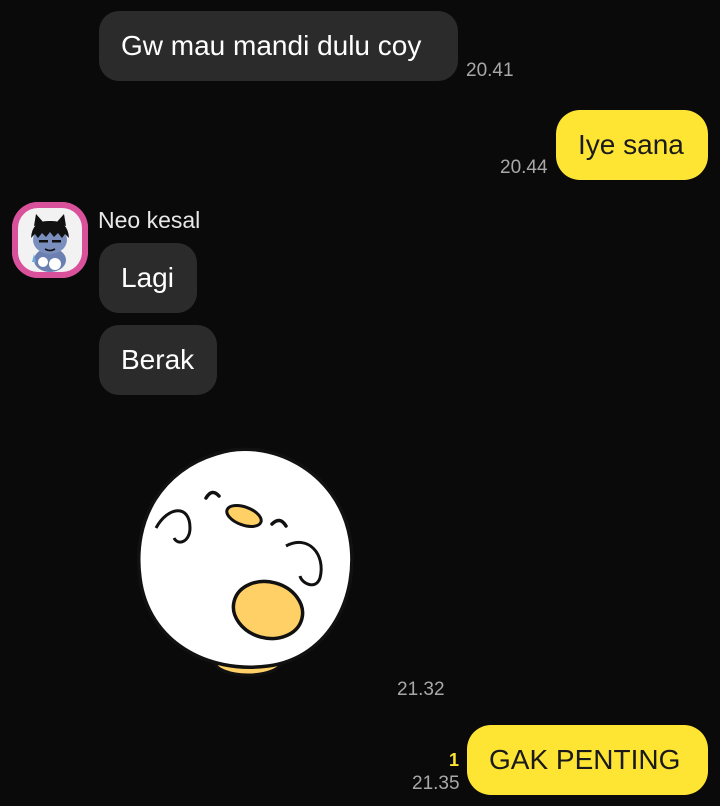 The image size is (720, 806). Describe the element at coordinates (245, 562) in the screenshot. I see `duck-sticker-icon` at that location.